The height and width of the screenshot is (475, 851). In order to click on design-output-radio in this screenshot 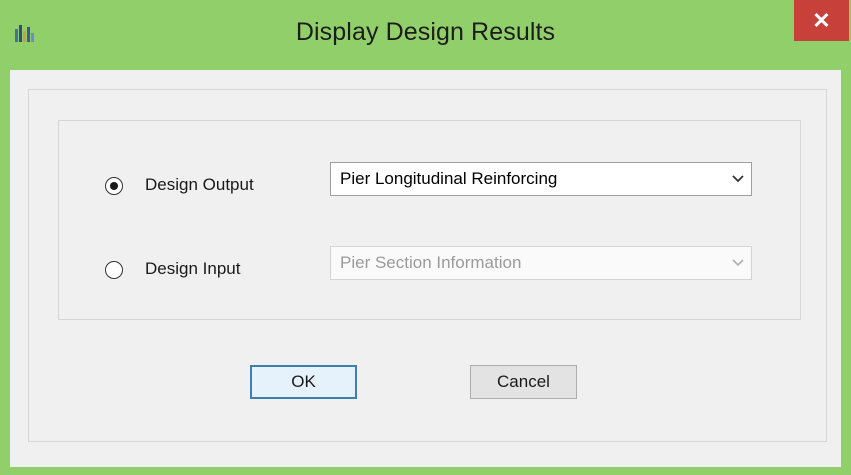, I will do `click(114, 186)`.